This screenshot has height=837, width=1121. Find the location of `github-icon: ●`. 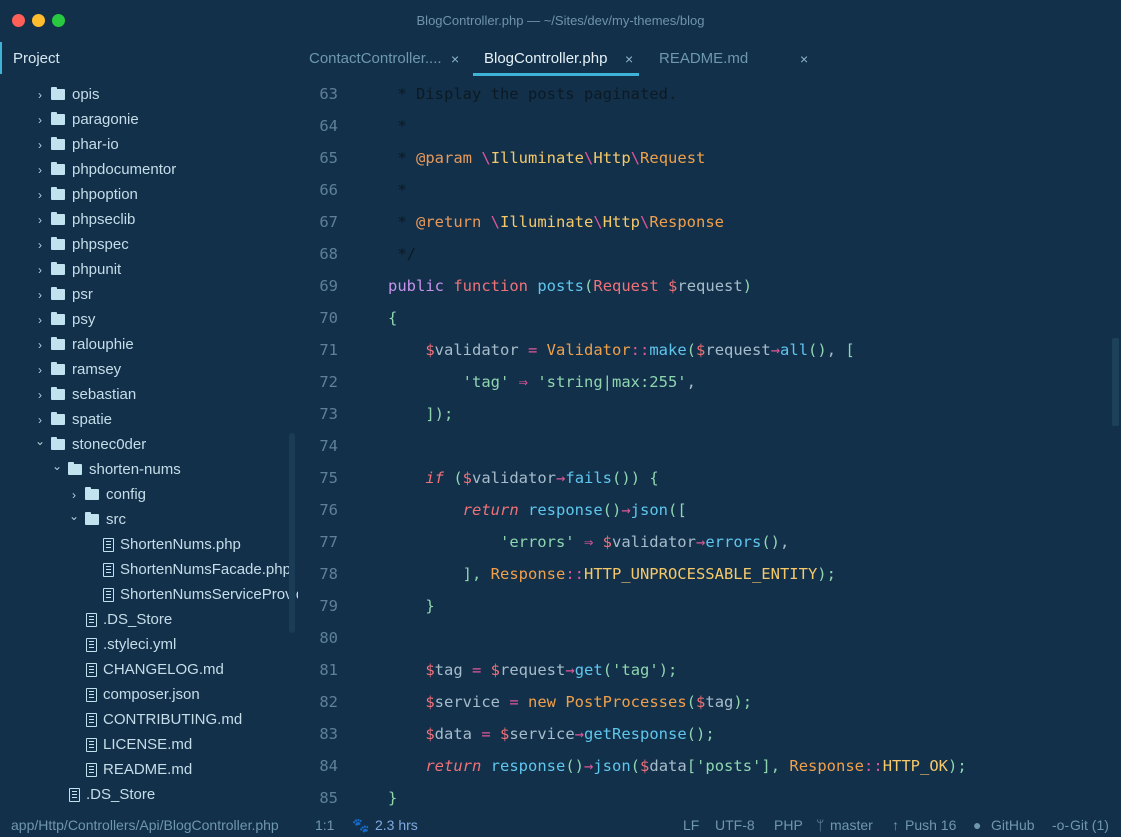

github-icon: ● is located at coordinates (977, 825).